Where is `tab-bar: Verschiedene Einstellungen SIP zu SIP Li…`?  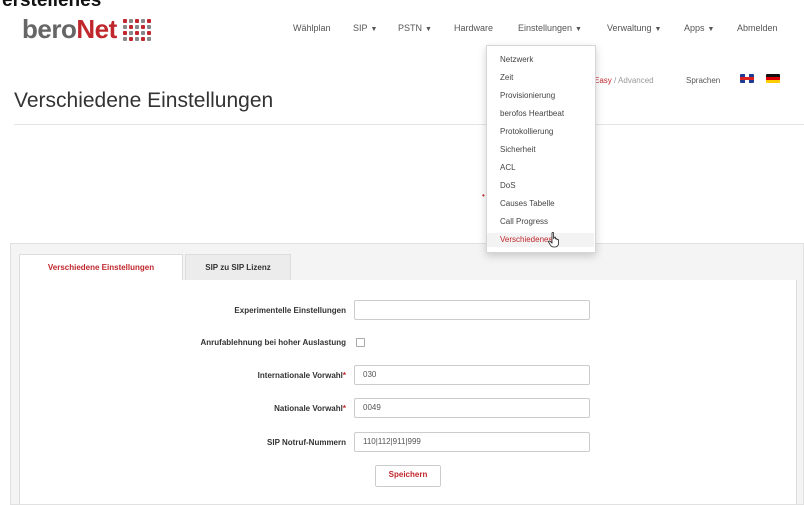
tab-bar: Verschiedene Einstellungen SIP zu SIP Li… is located at coordinates (407, 267).